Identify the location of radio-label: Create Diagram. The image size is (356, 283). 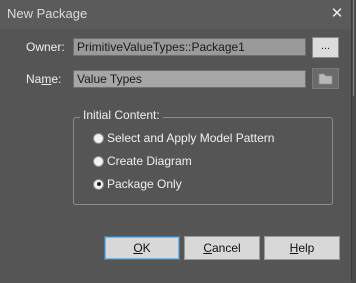
(149, 161).